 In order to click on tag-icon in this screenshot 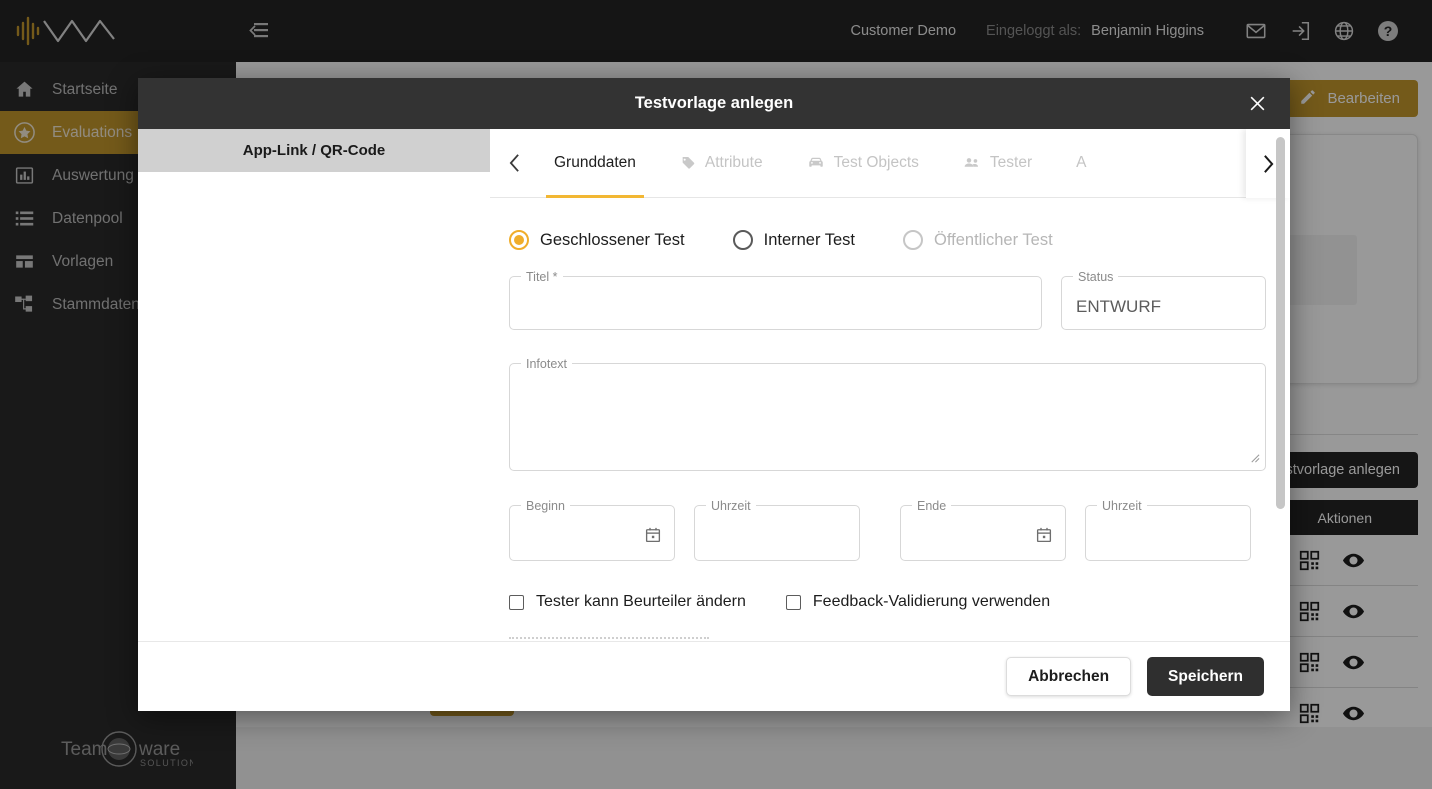, I will do `click(688, 163)`.